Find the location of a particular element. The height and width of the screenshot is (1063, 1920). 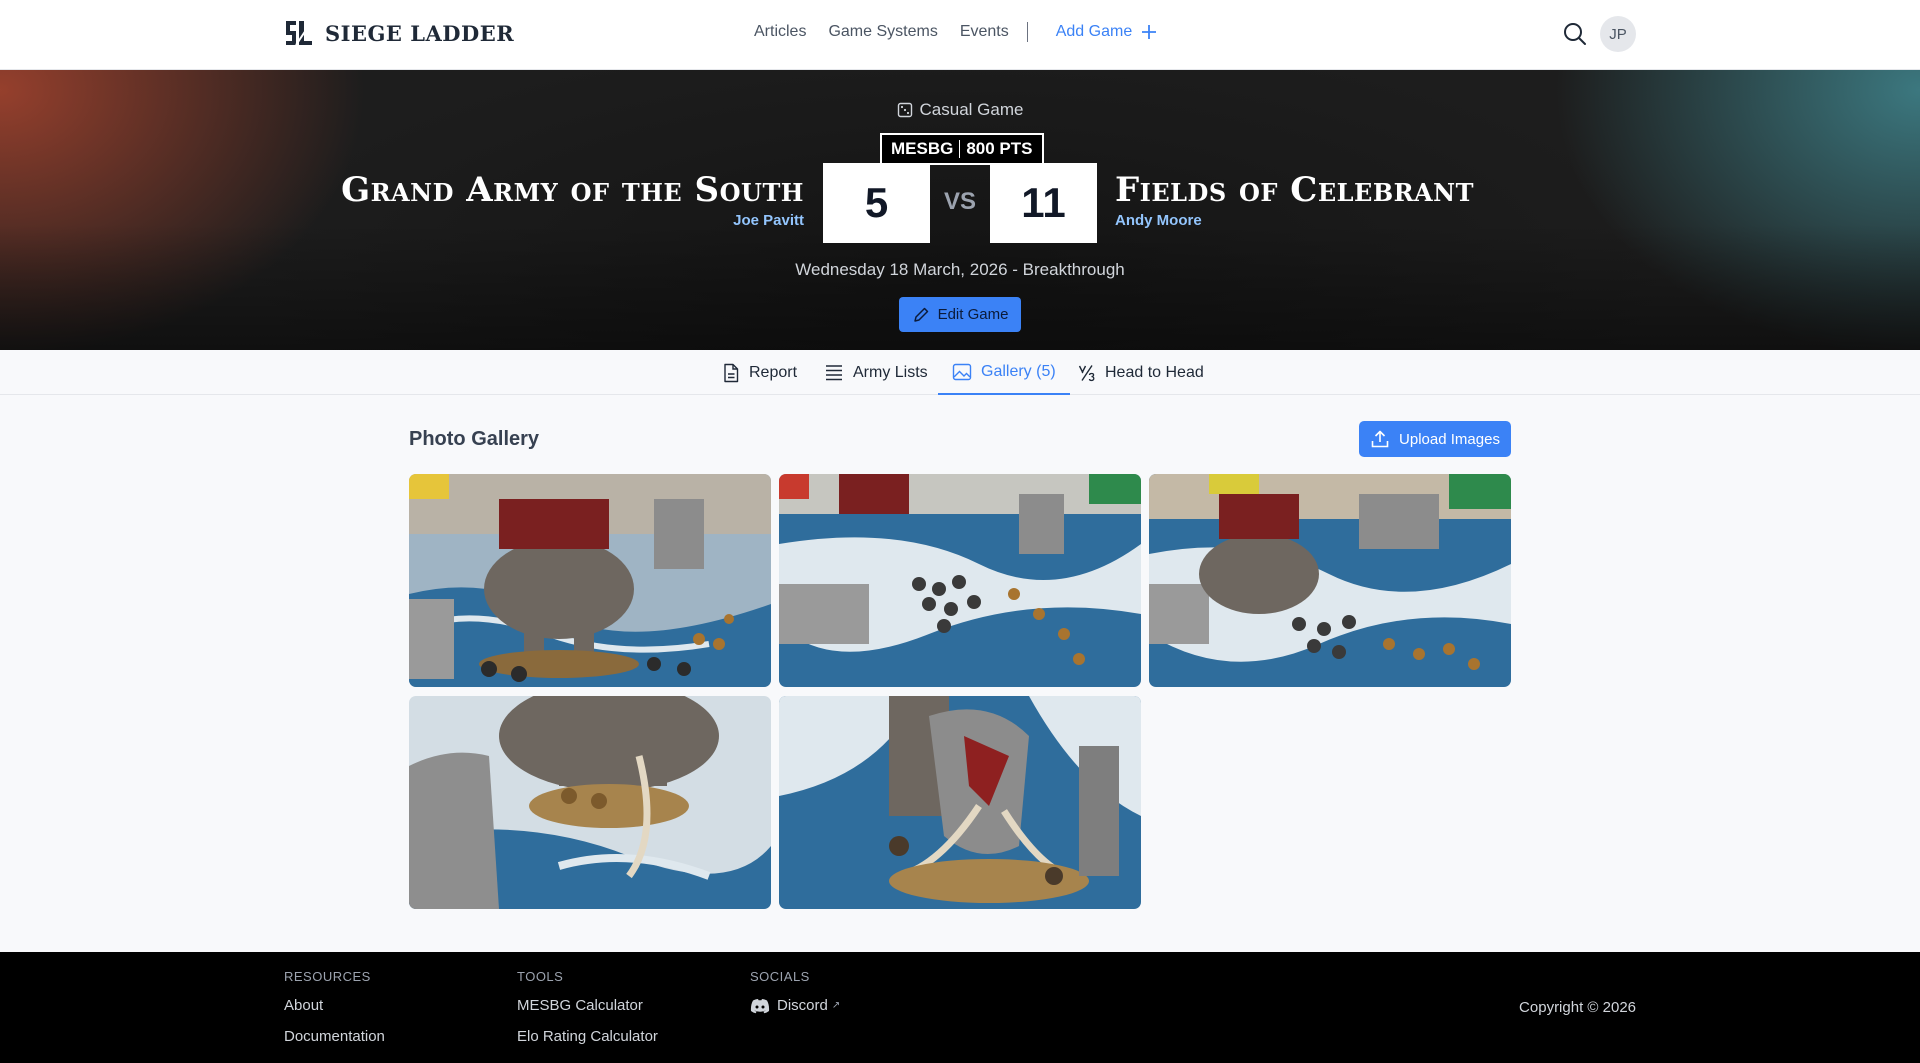

right-team: Fields of Celebrant Andy Moore is located at coordinates (1294, 199).